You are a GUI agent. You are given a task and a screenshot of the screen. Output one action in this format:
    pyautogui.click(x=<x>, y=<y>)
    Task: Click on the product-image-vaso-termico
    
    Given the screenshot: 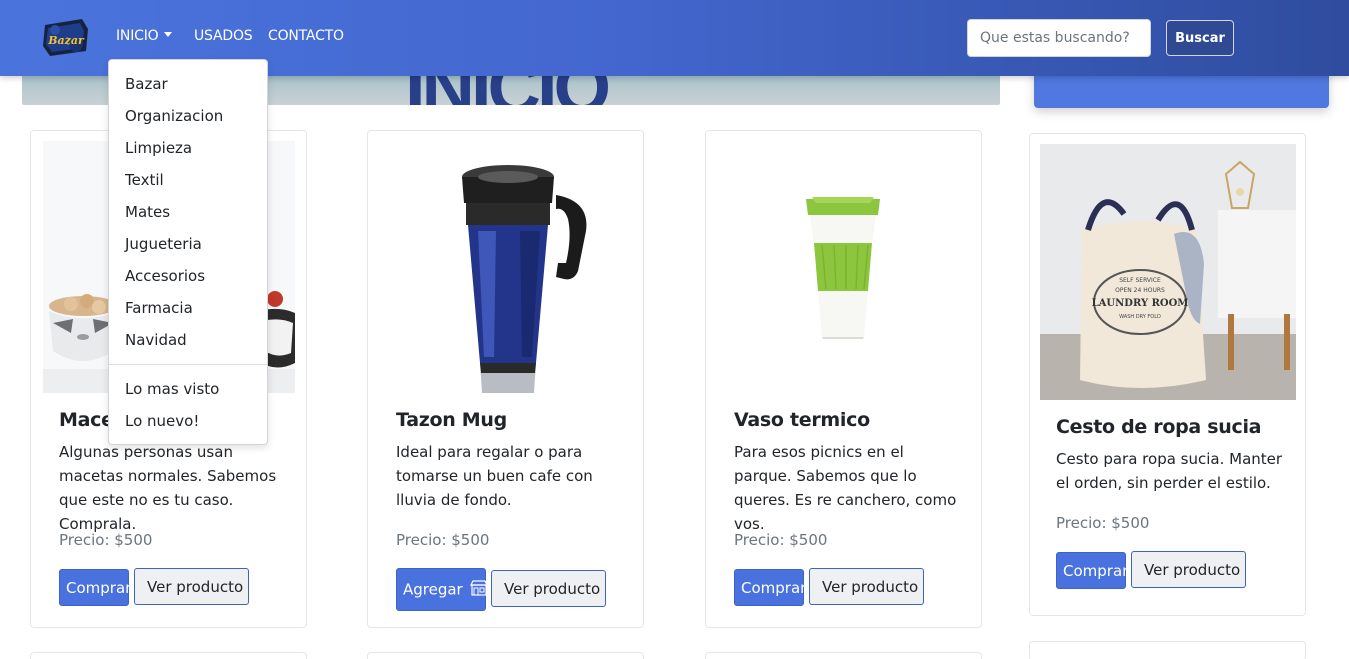 What is the action you would take?
    pyautogui.click(x=844, y=267)
    